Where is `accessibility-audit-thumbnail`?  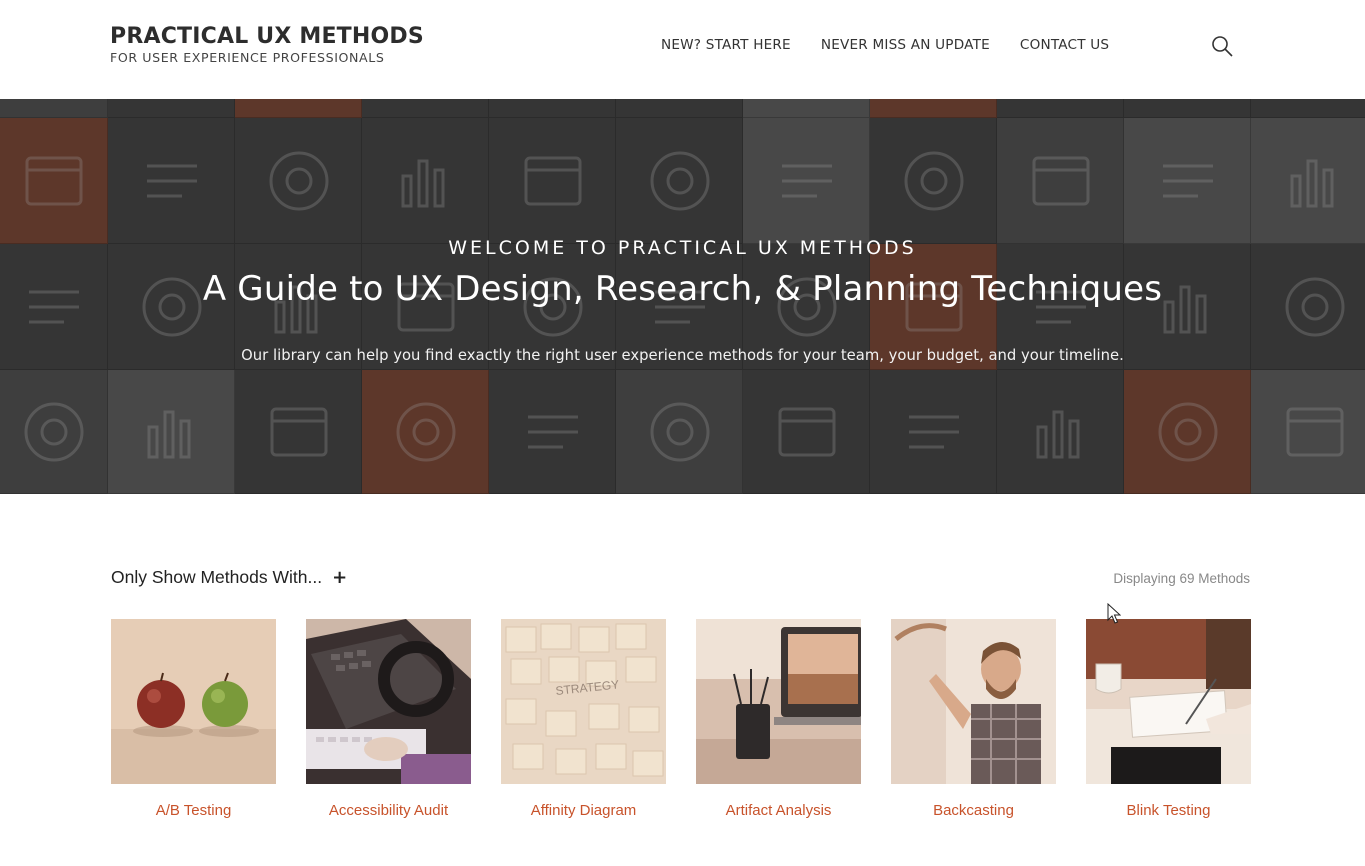 accessibility-audit-thumbnail is located at coordinates (388, 701).